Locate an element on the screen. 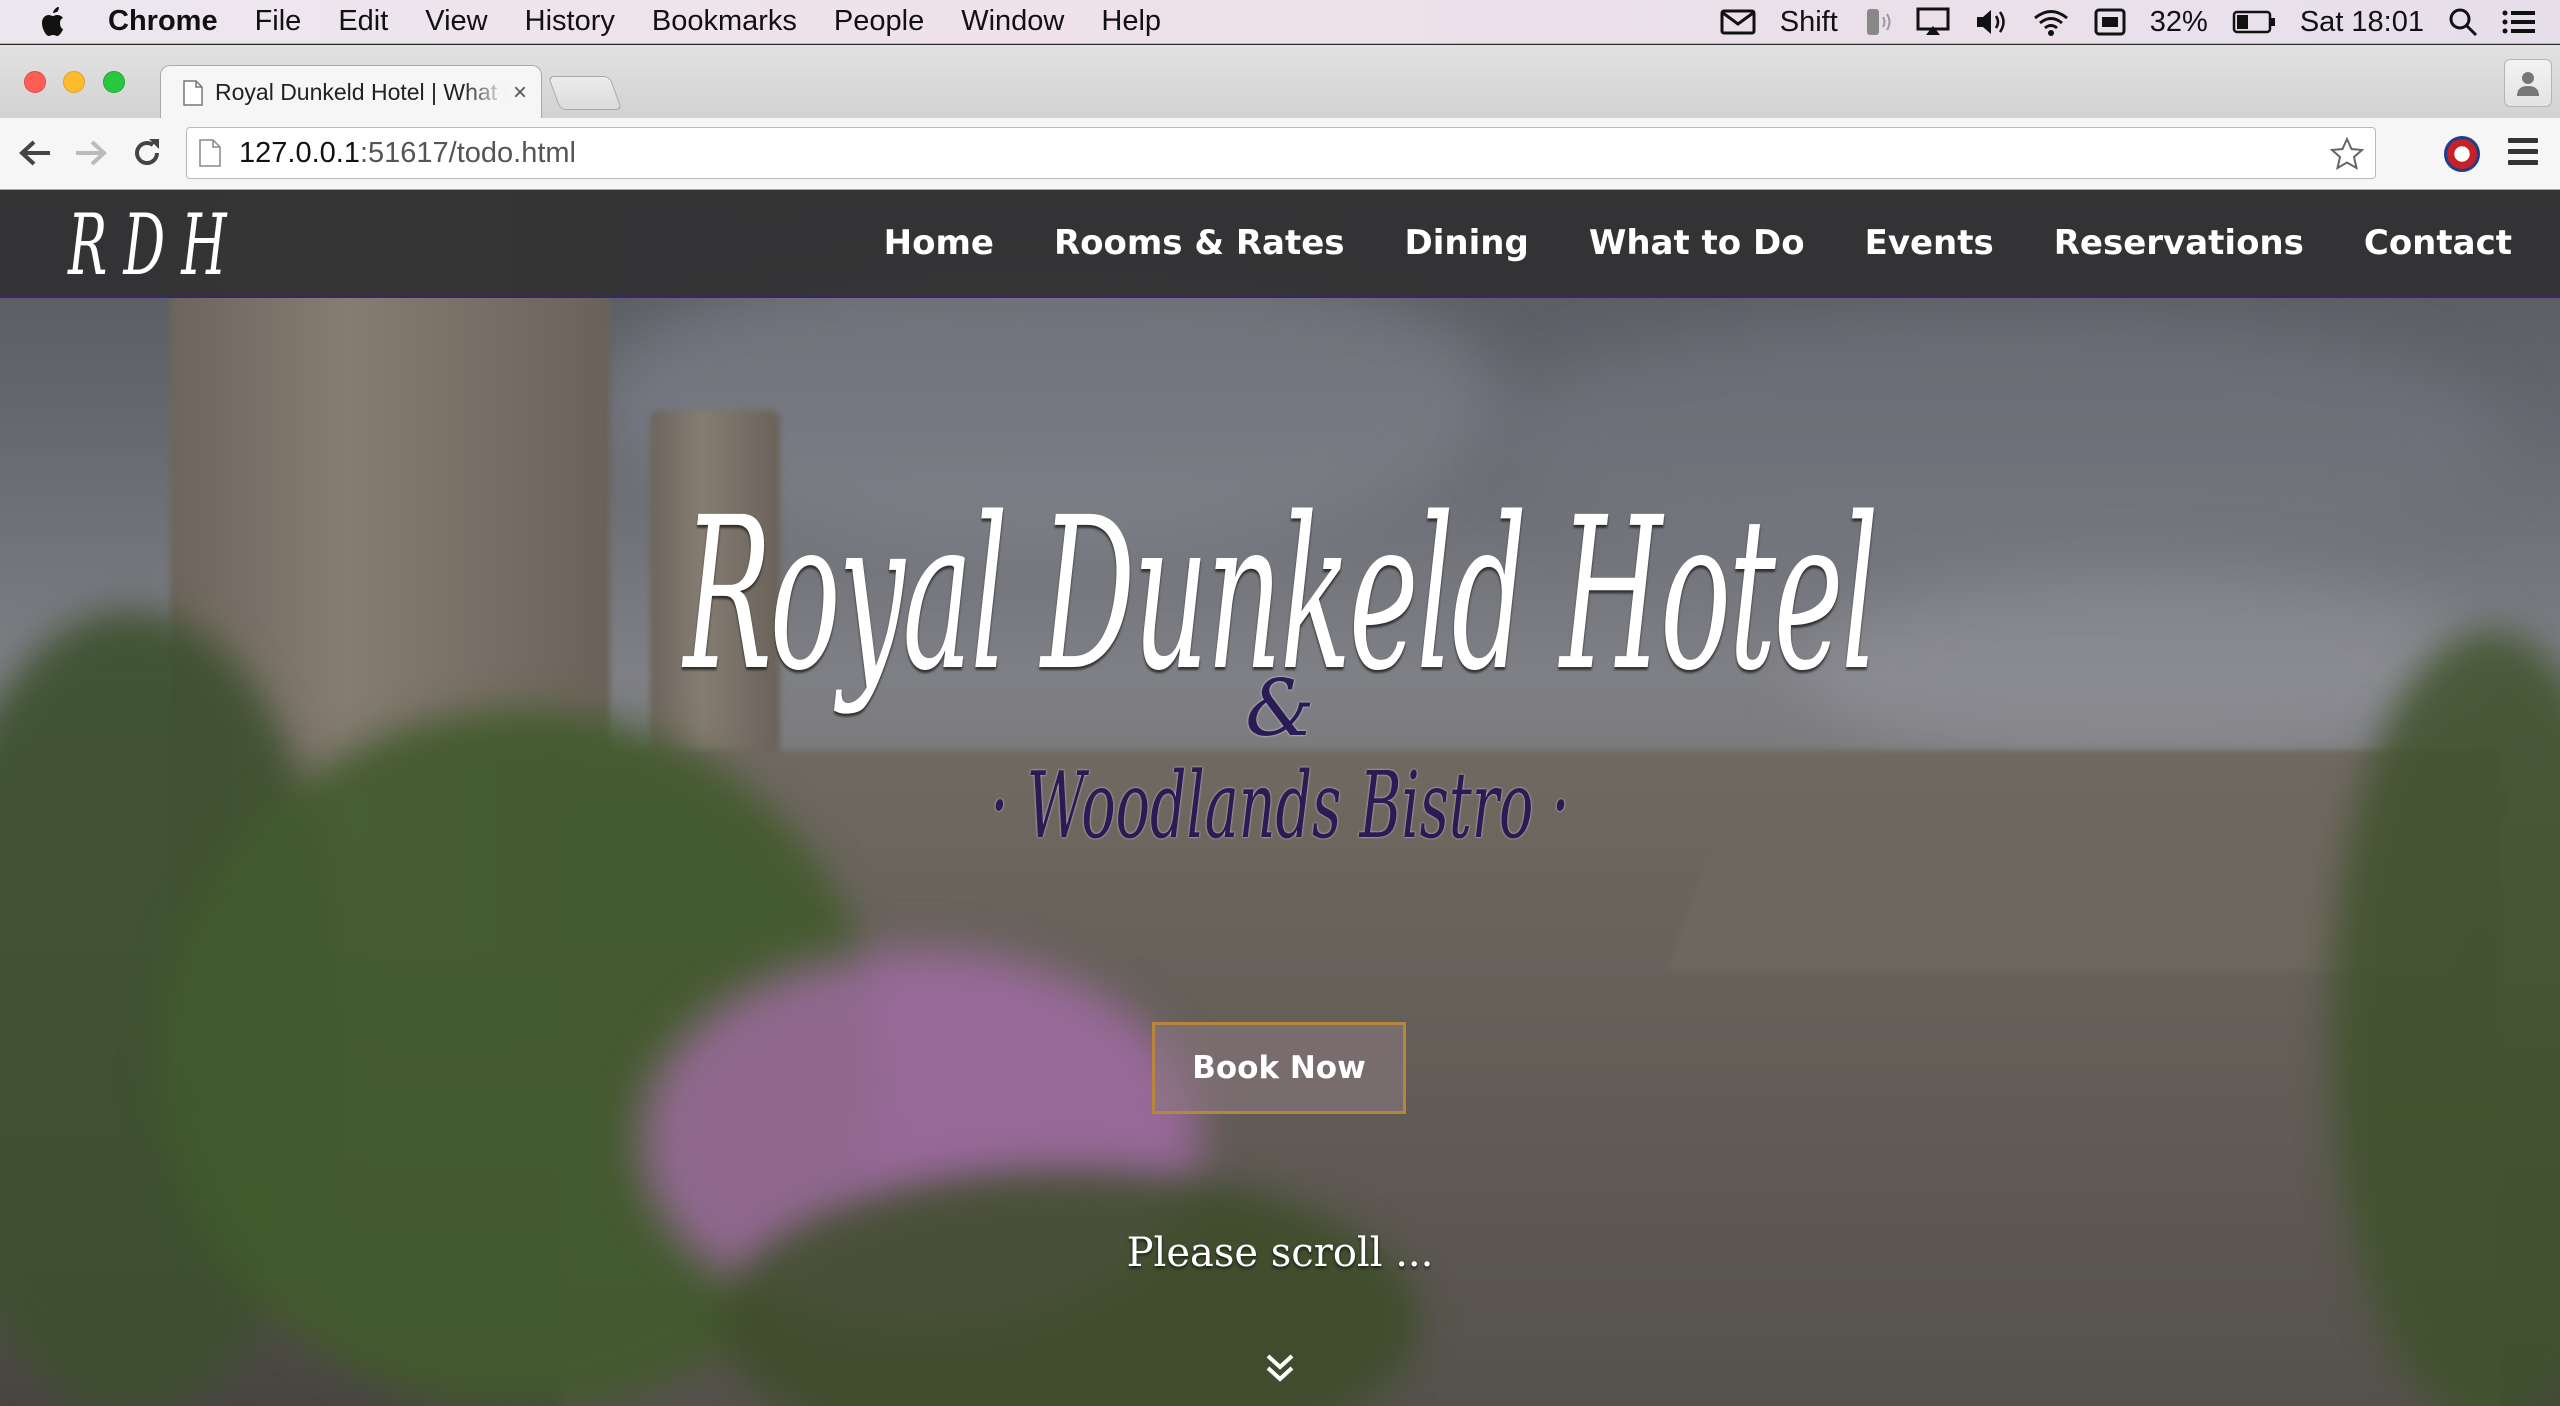 The image size is (2560, 1406). nav-home: Home is located at coordinates (939, 243).